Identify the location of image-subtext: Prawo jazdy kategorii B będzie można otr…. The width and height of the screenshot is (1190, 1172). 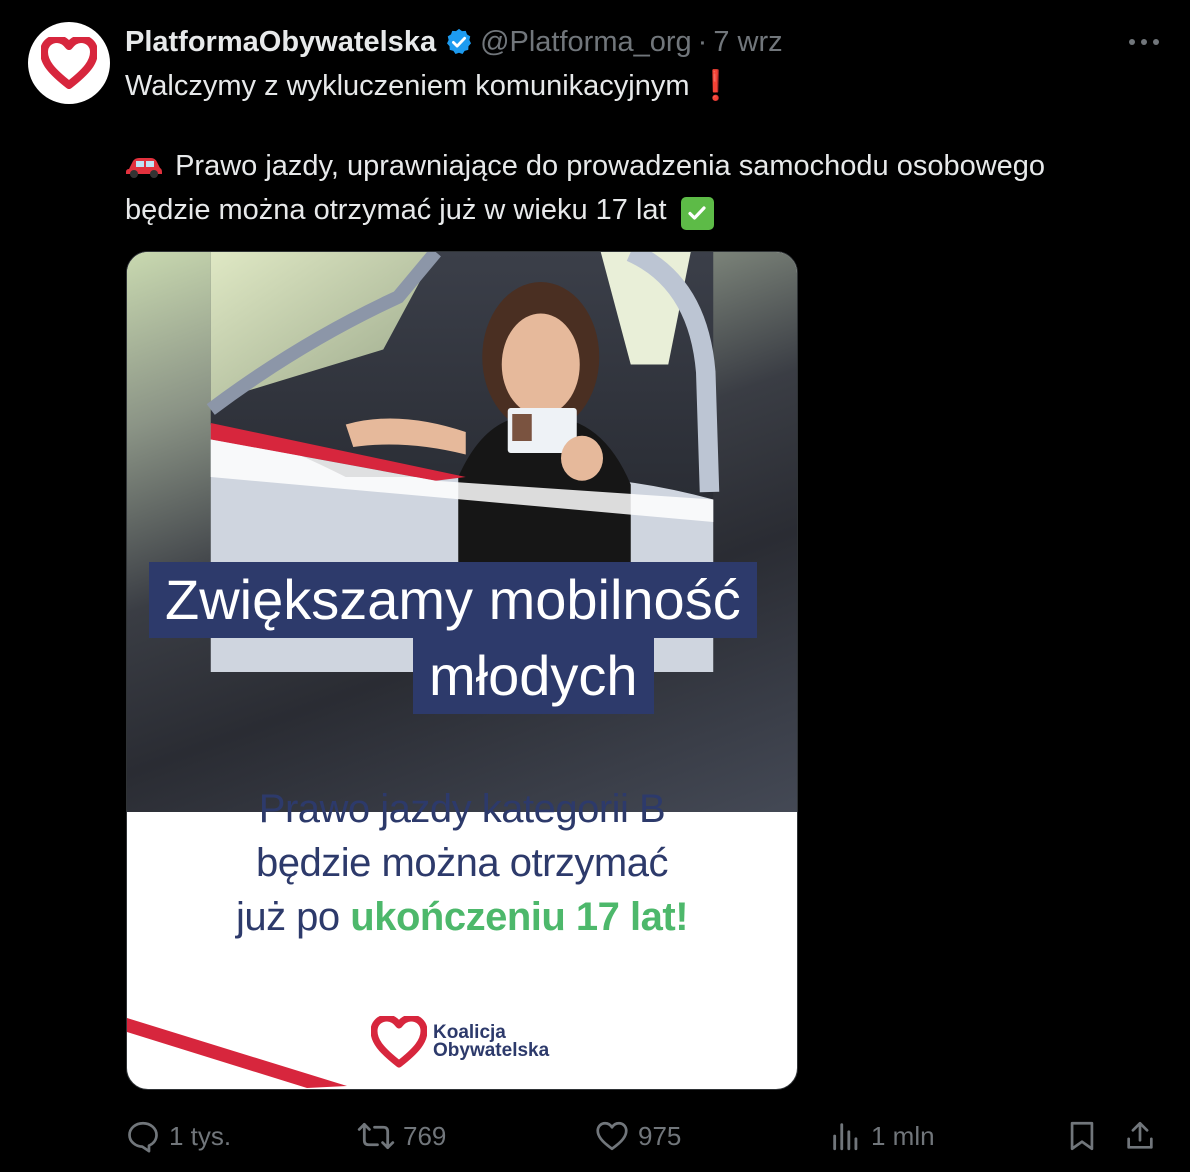
(462, 863).